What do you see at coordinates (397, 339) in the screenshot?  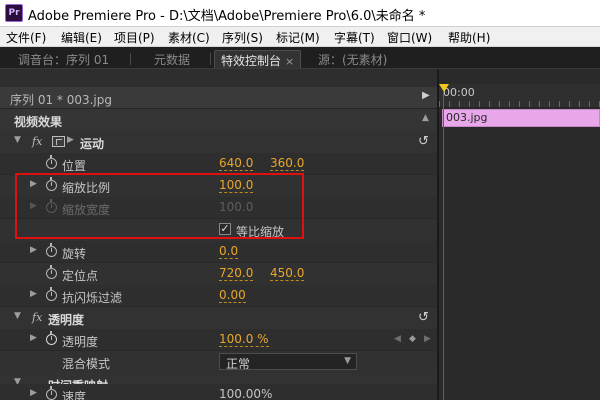 I see `prev-keyframe-icon: ◀` at bounding box center [397, 339].